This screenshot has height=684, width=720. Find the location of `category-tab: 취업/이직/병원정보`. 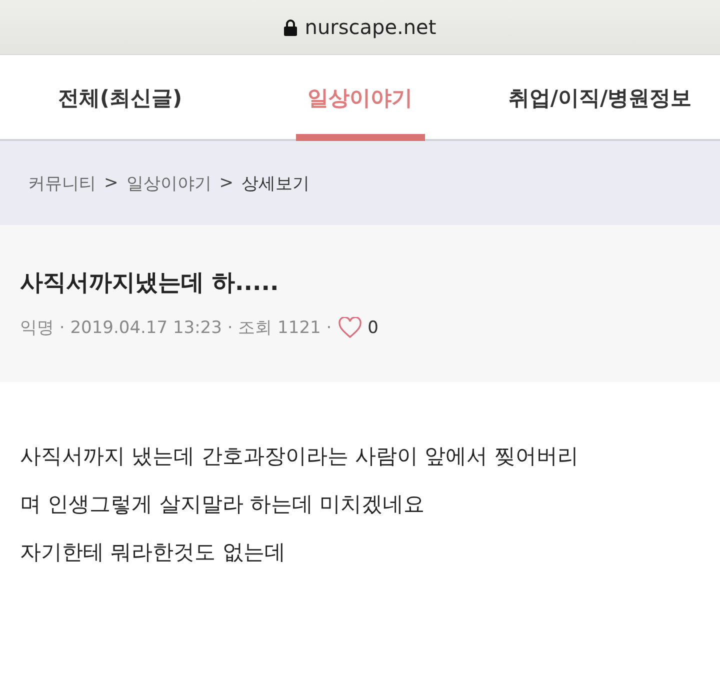

category-tab: 취업/이직/병원정보 is located at coordinates (600, 98).